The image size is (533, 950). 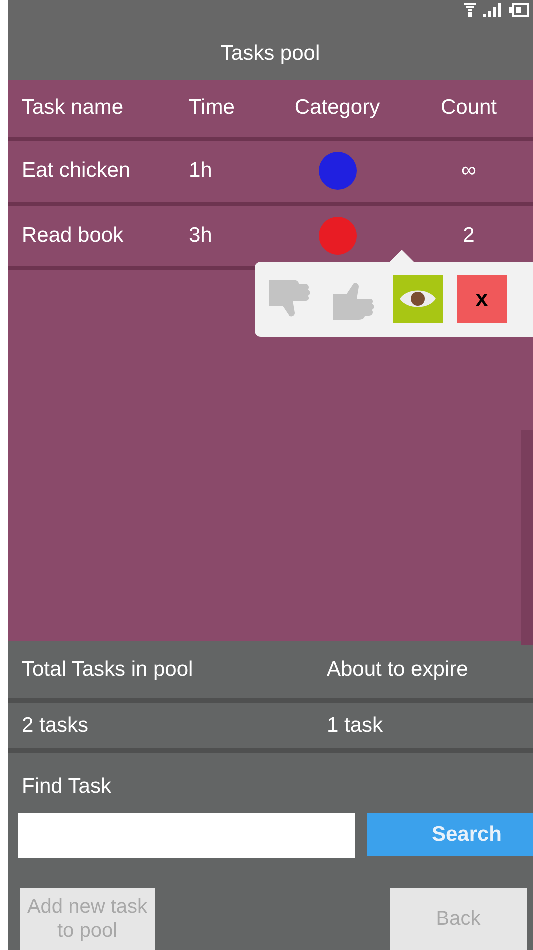 I want to click on wifi-icon, so click(x=470, y=10).